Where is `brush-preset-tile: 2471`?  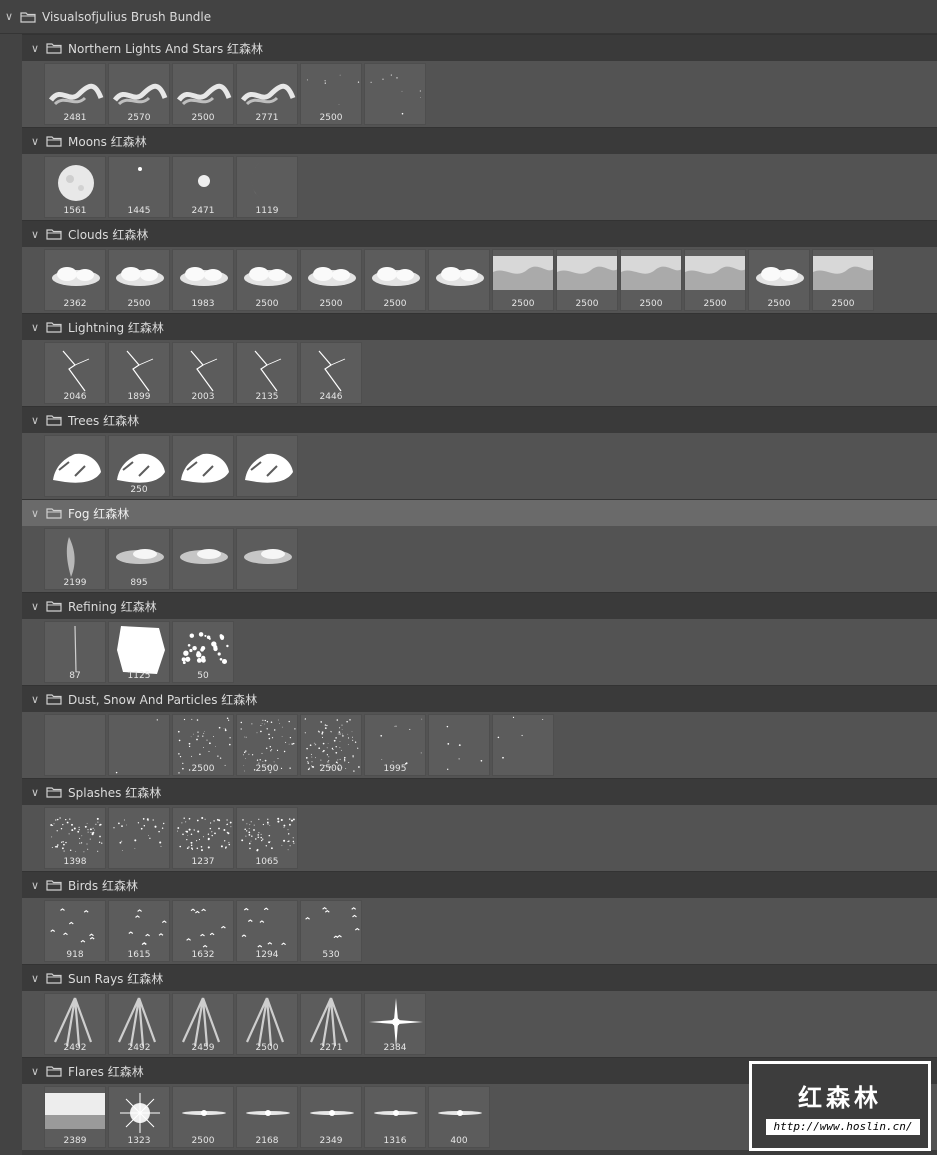 brush-preset-tile: 2471 is located at coordinates (203, 187).